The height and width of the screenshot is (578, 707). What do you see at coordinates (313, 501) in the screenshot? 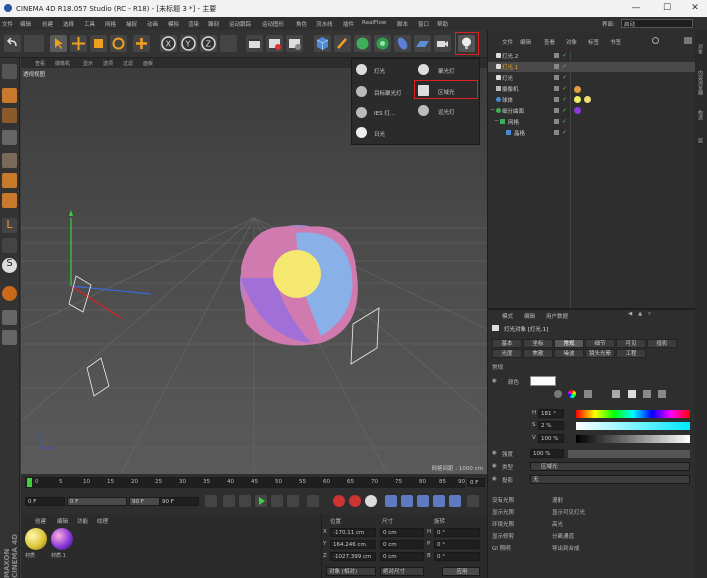
I see `go-to-end-icon` at bounding box center [313, 501].